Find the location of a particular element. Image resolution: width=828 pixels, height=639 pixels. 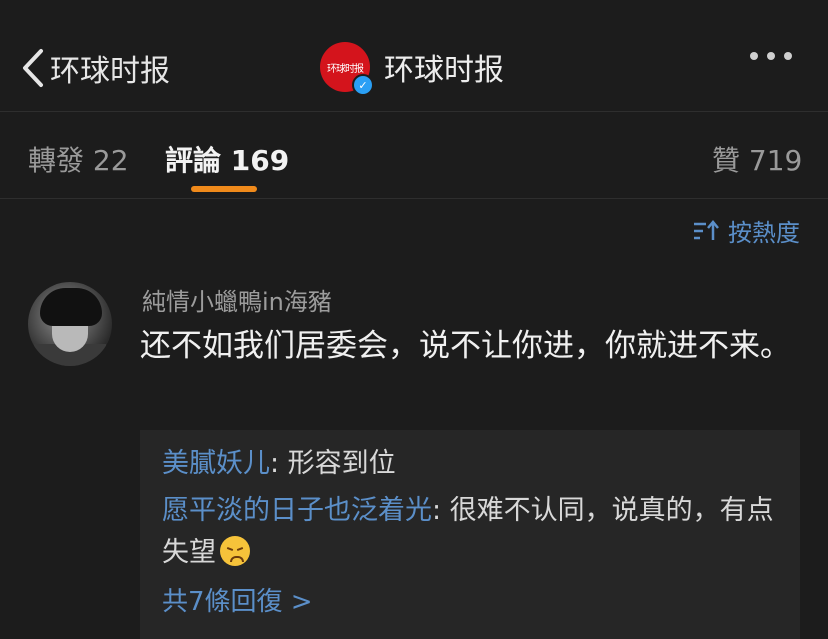

back-button: 环球时报 is located at coordinates (95, 68).